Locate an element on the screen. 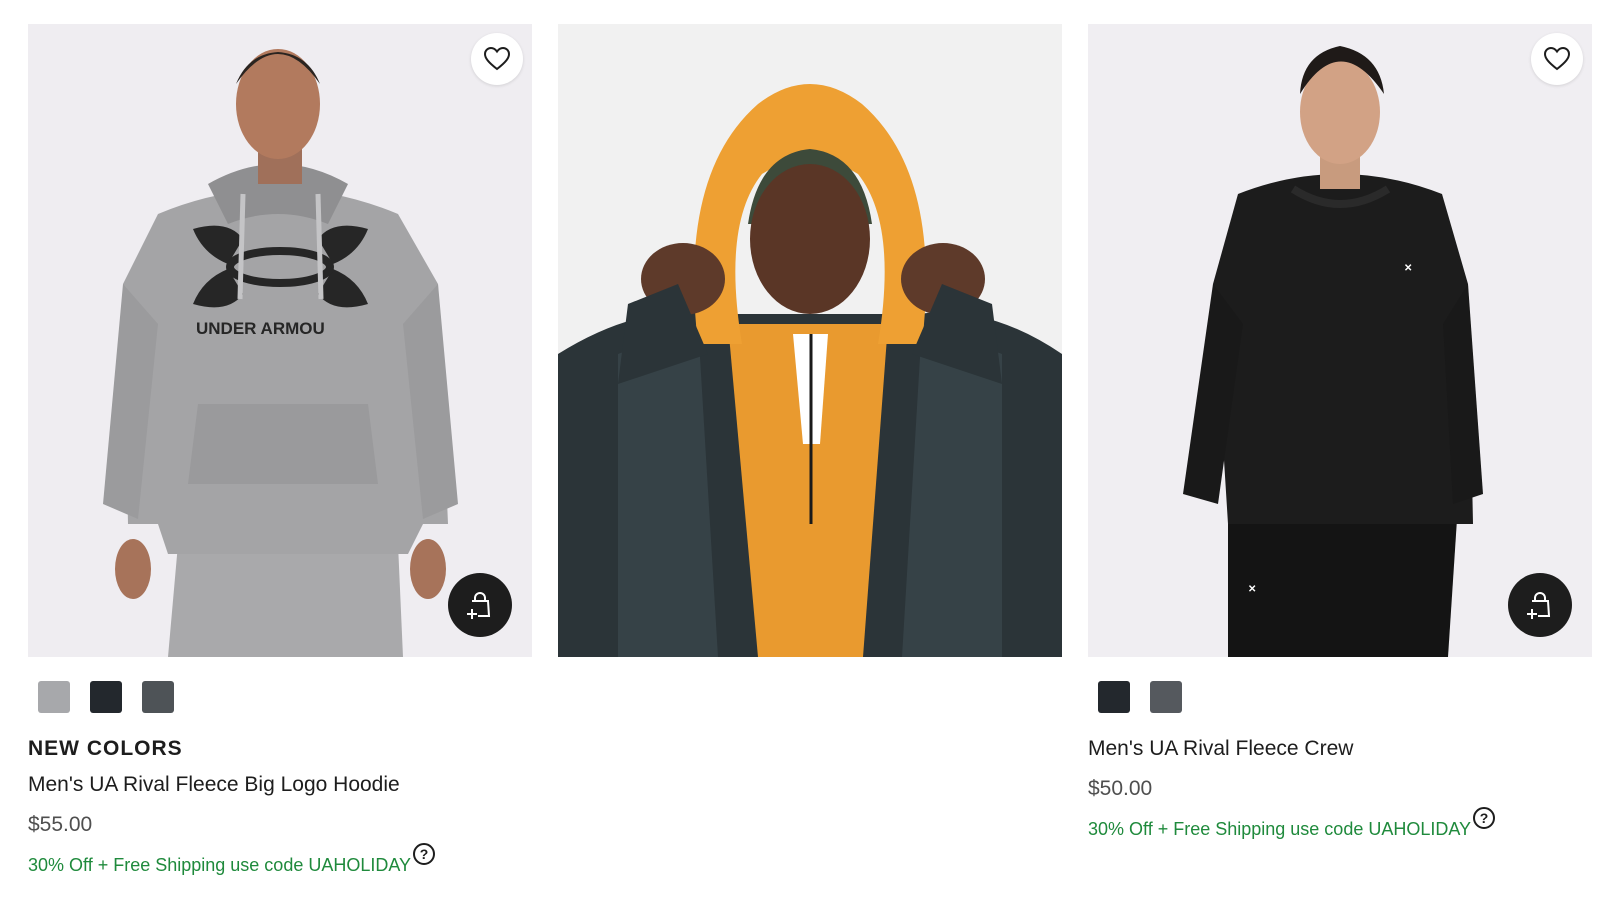 The height and width of the screenshot is (900, 1619). hoodie-logo-text: UNDER ARMOU is located at coordinates (260, 328).